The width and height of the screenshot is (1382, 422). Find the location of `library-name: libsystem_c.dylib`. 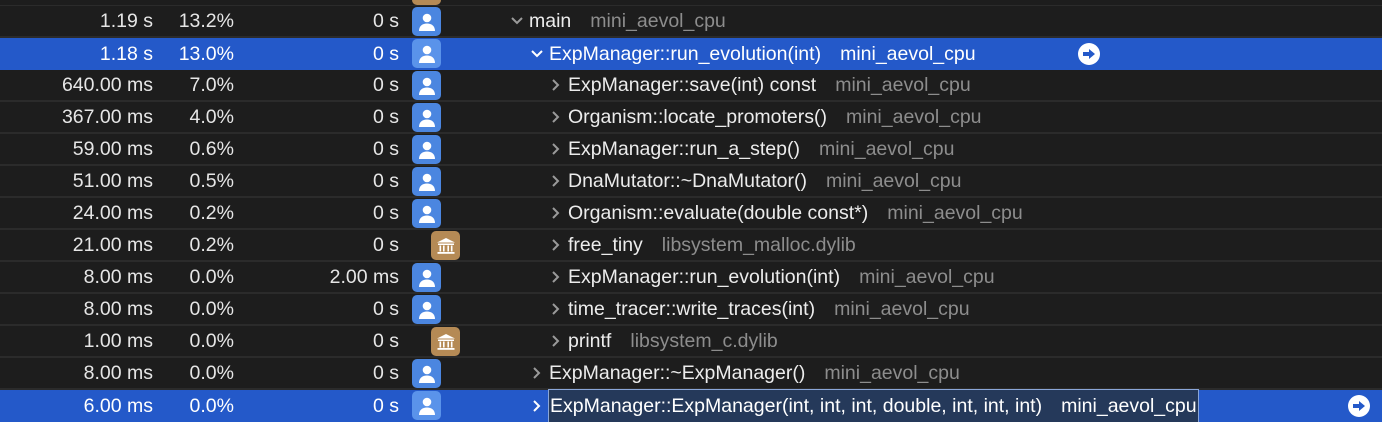

library-name: libsystem_c.dylib is located at coordinates (704, 341).